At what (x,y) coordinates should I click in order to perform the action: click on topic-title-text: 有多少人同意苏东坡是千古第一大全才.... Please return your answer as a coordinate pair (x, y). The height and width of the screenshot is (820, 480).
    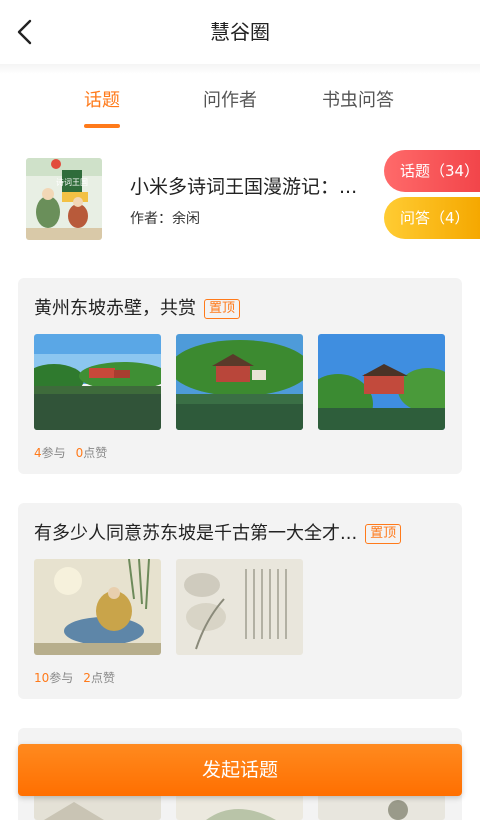
    Looking at the image, I should click on (196, 533).